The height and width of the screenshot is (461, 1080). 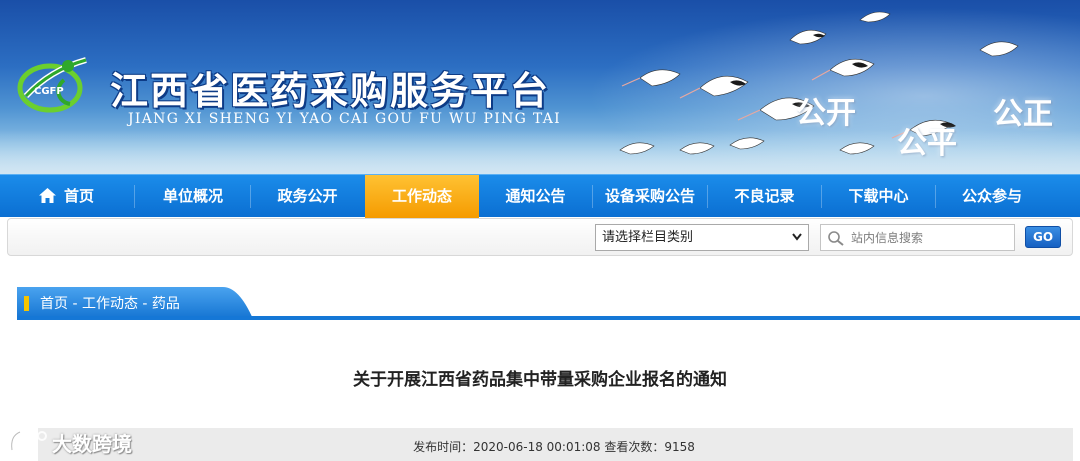 I want to click on watermark-text: 大数跨境, so click(x=92, y=444).